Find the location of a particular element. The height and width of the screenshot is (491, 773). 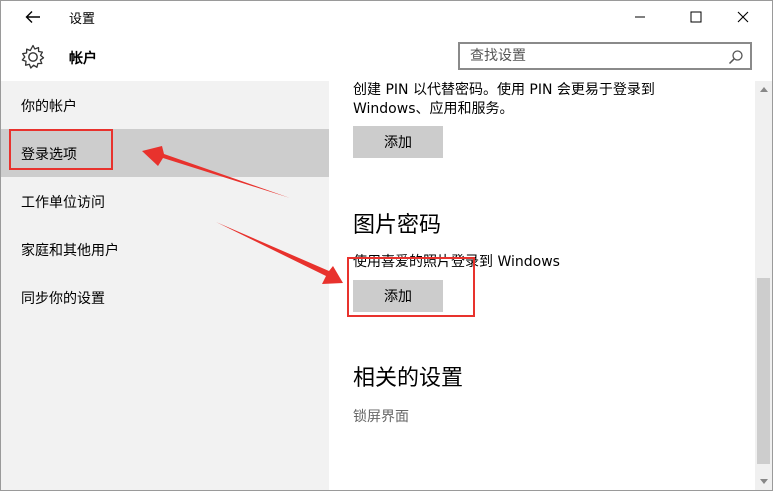

add-picture-password-button: 添加 is located at coordinates (398, 296).